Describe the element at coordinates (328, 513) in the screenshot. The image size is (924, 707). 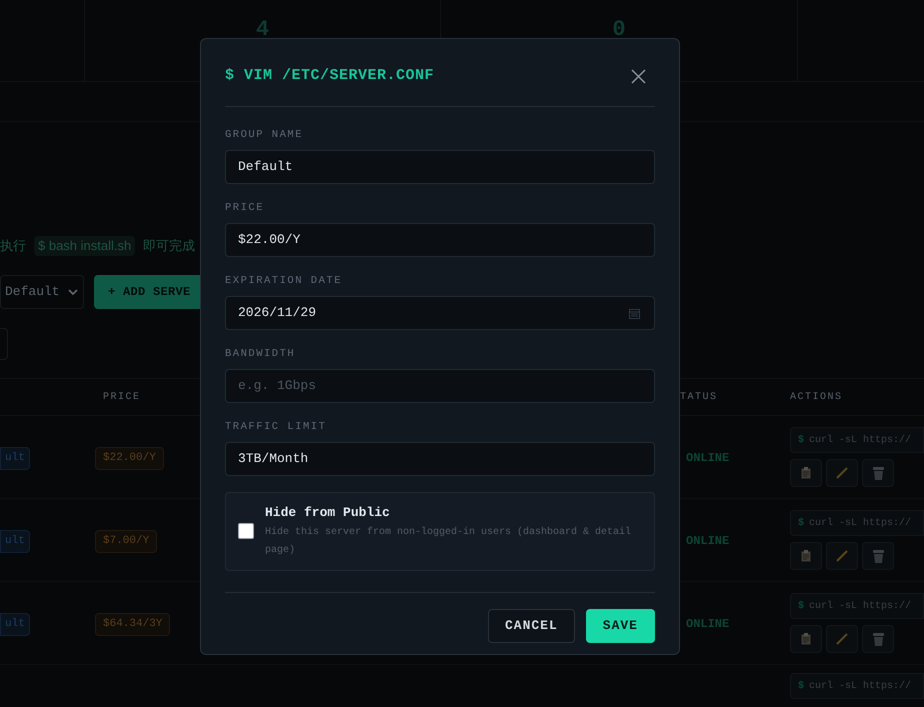
I see `option-label: Hide from Public` at that location.